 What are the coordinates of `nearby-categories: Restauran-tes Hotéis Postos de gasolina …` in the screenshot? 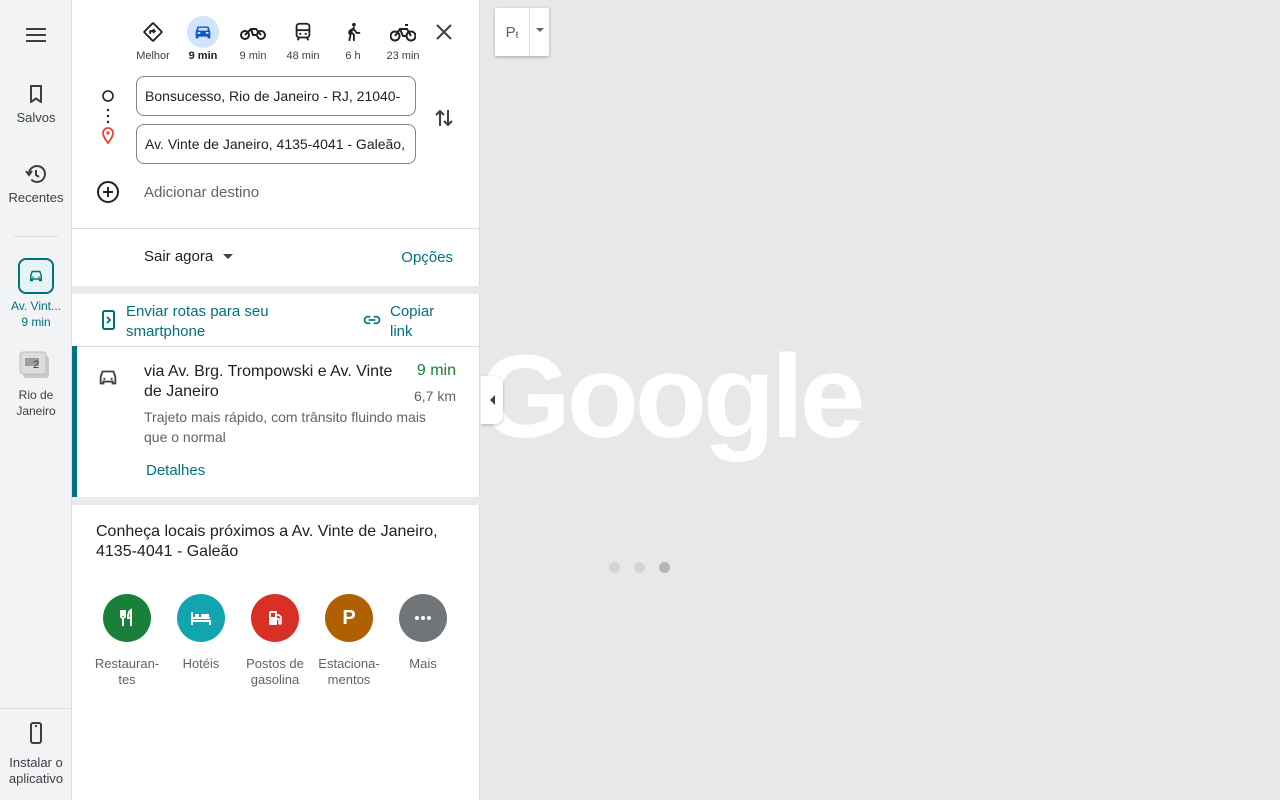 It's located at (275, 641).